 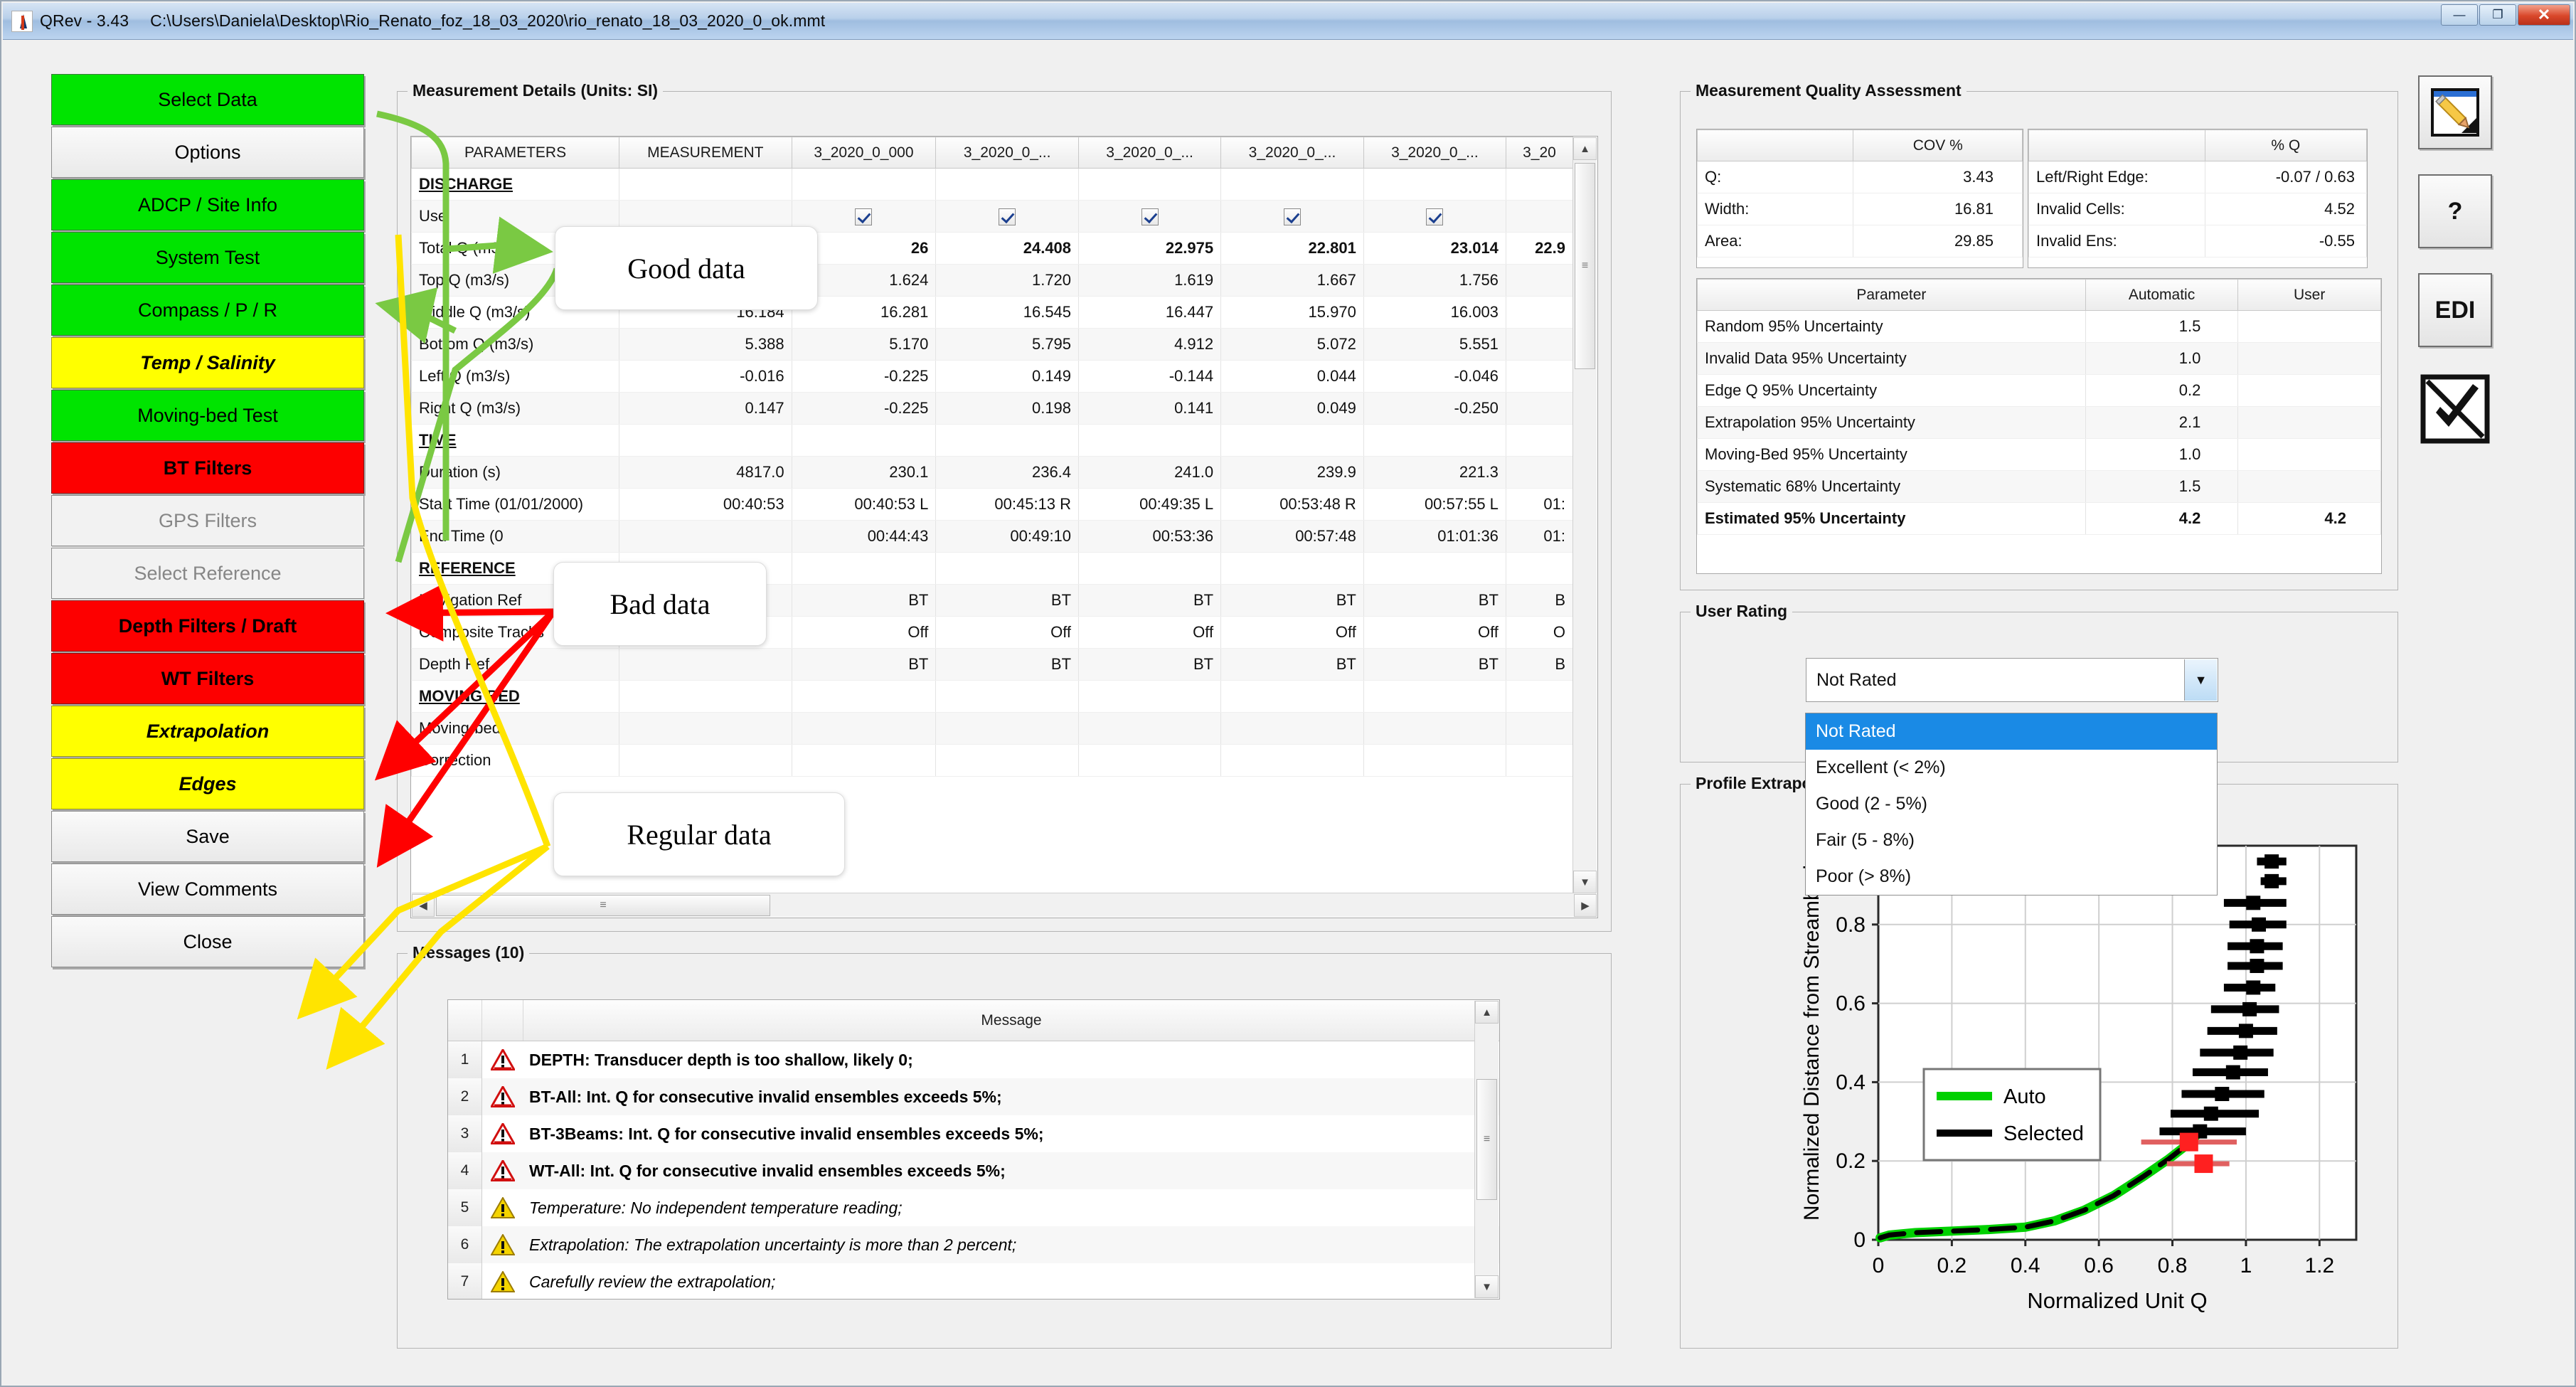 I want to click on sidebar-item-edges: Edges, so click(x=207, y=783).